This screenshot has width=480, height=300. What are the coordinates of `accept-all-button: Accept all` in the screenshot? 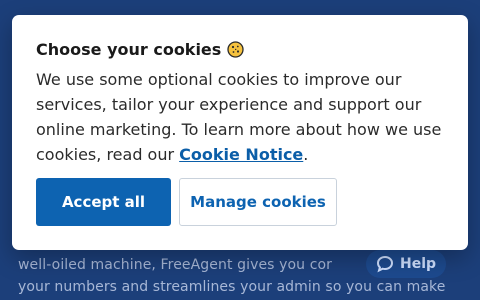 It's located at (103, 202).